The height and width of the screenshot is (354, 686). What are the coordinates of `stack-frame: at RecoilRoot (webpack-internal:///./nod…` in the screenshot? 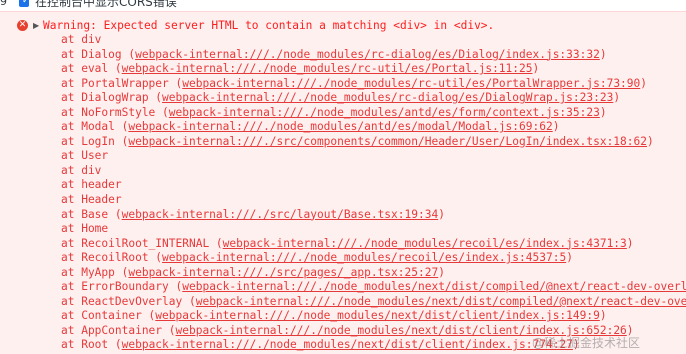 It's located at (373, 258).